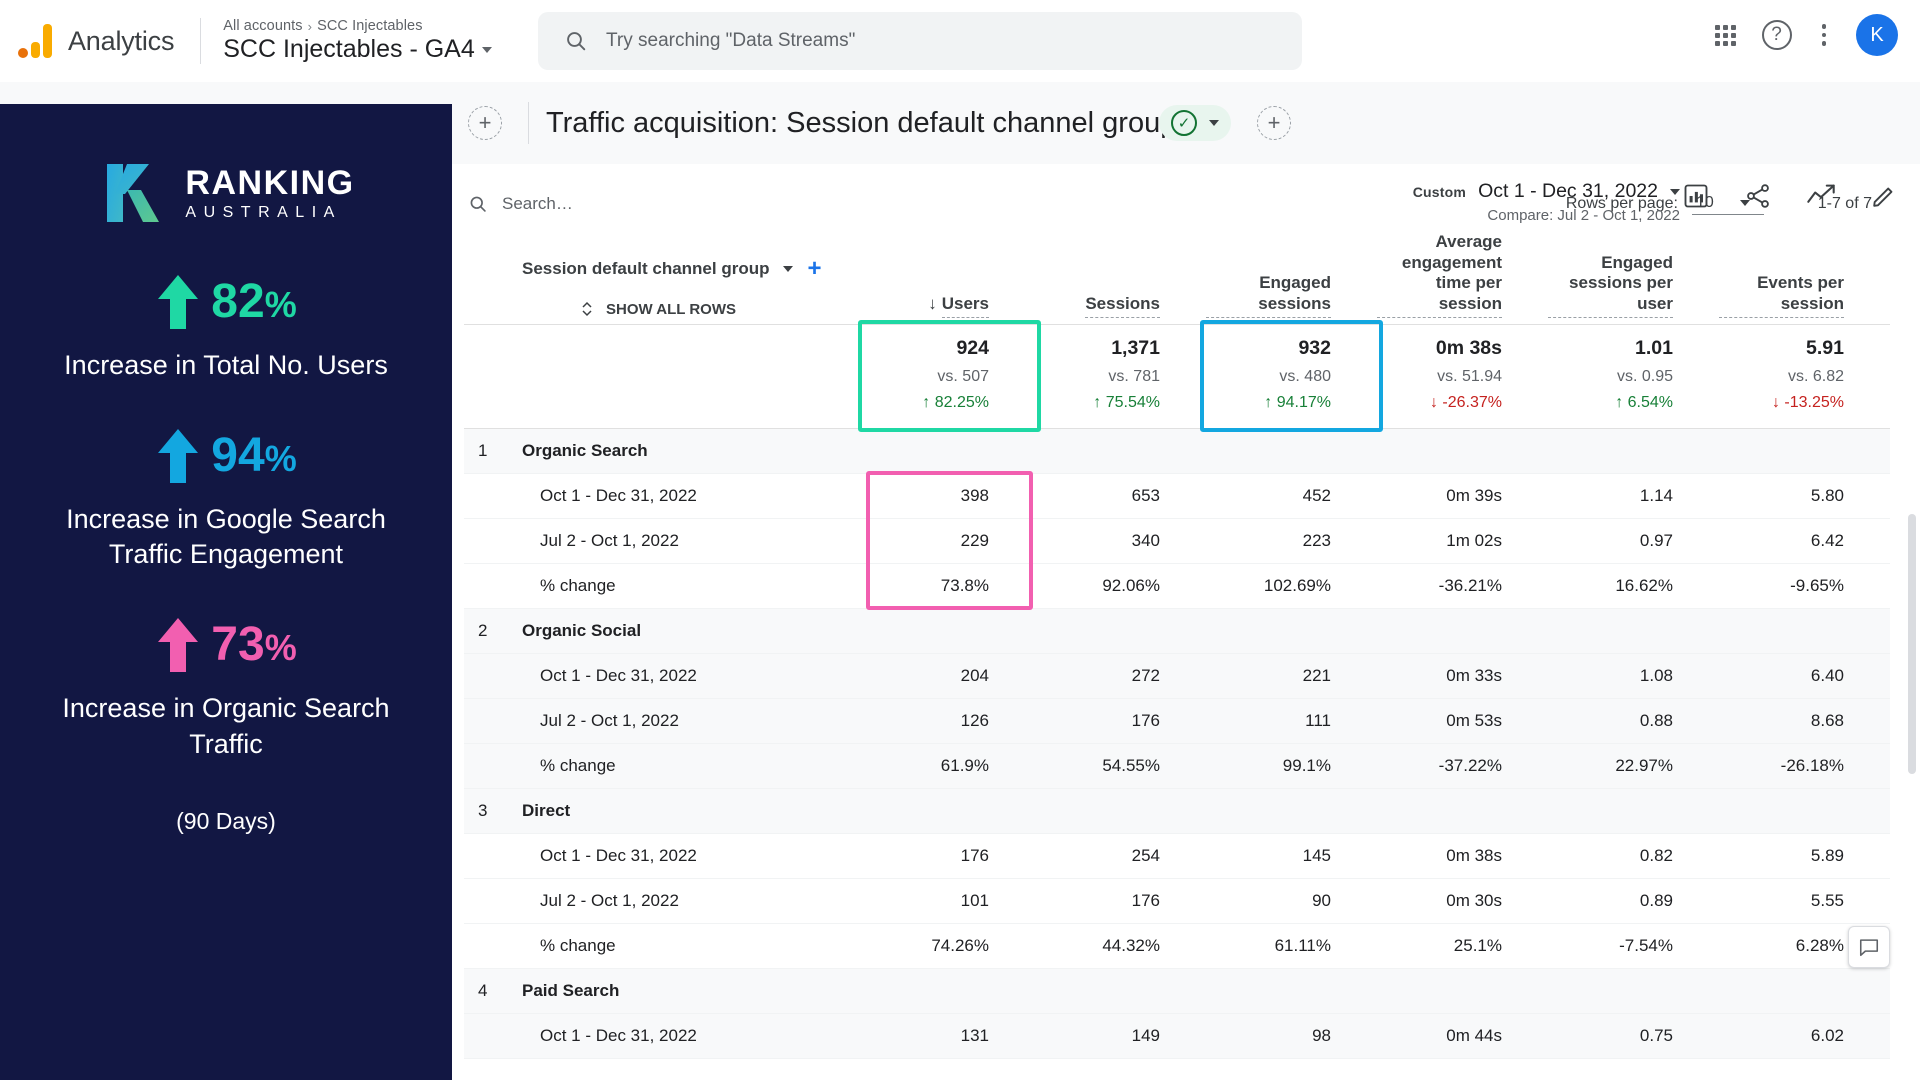 The height and width of the screenshot is (1080, 1920). Describe the element at coordinates (1776, 35) in the screenshot. I see `help-icon: ?` at that location.